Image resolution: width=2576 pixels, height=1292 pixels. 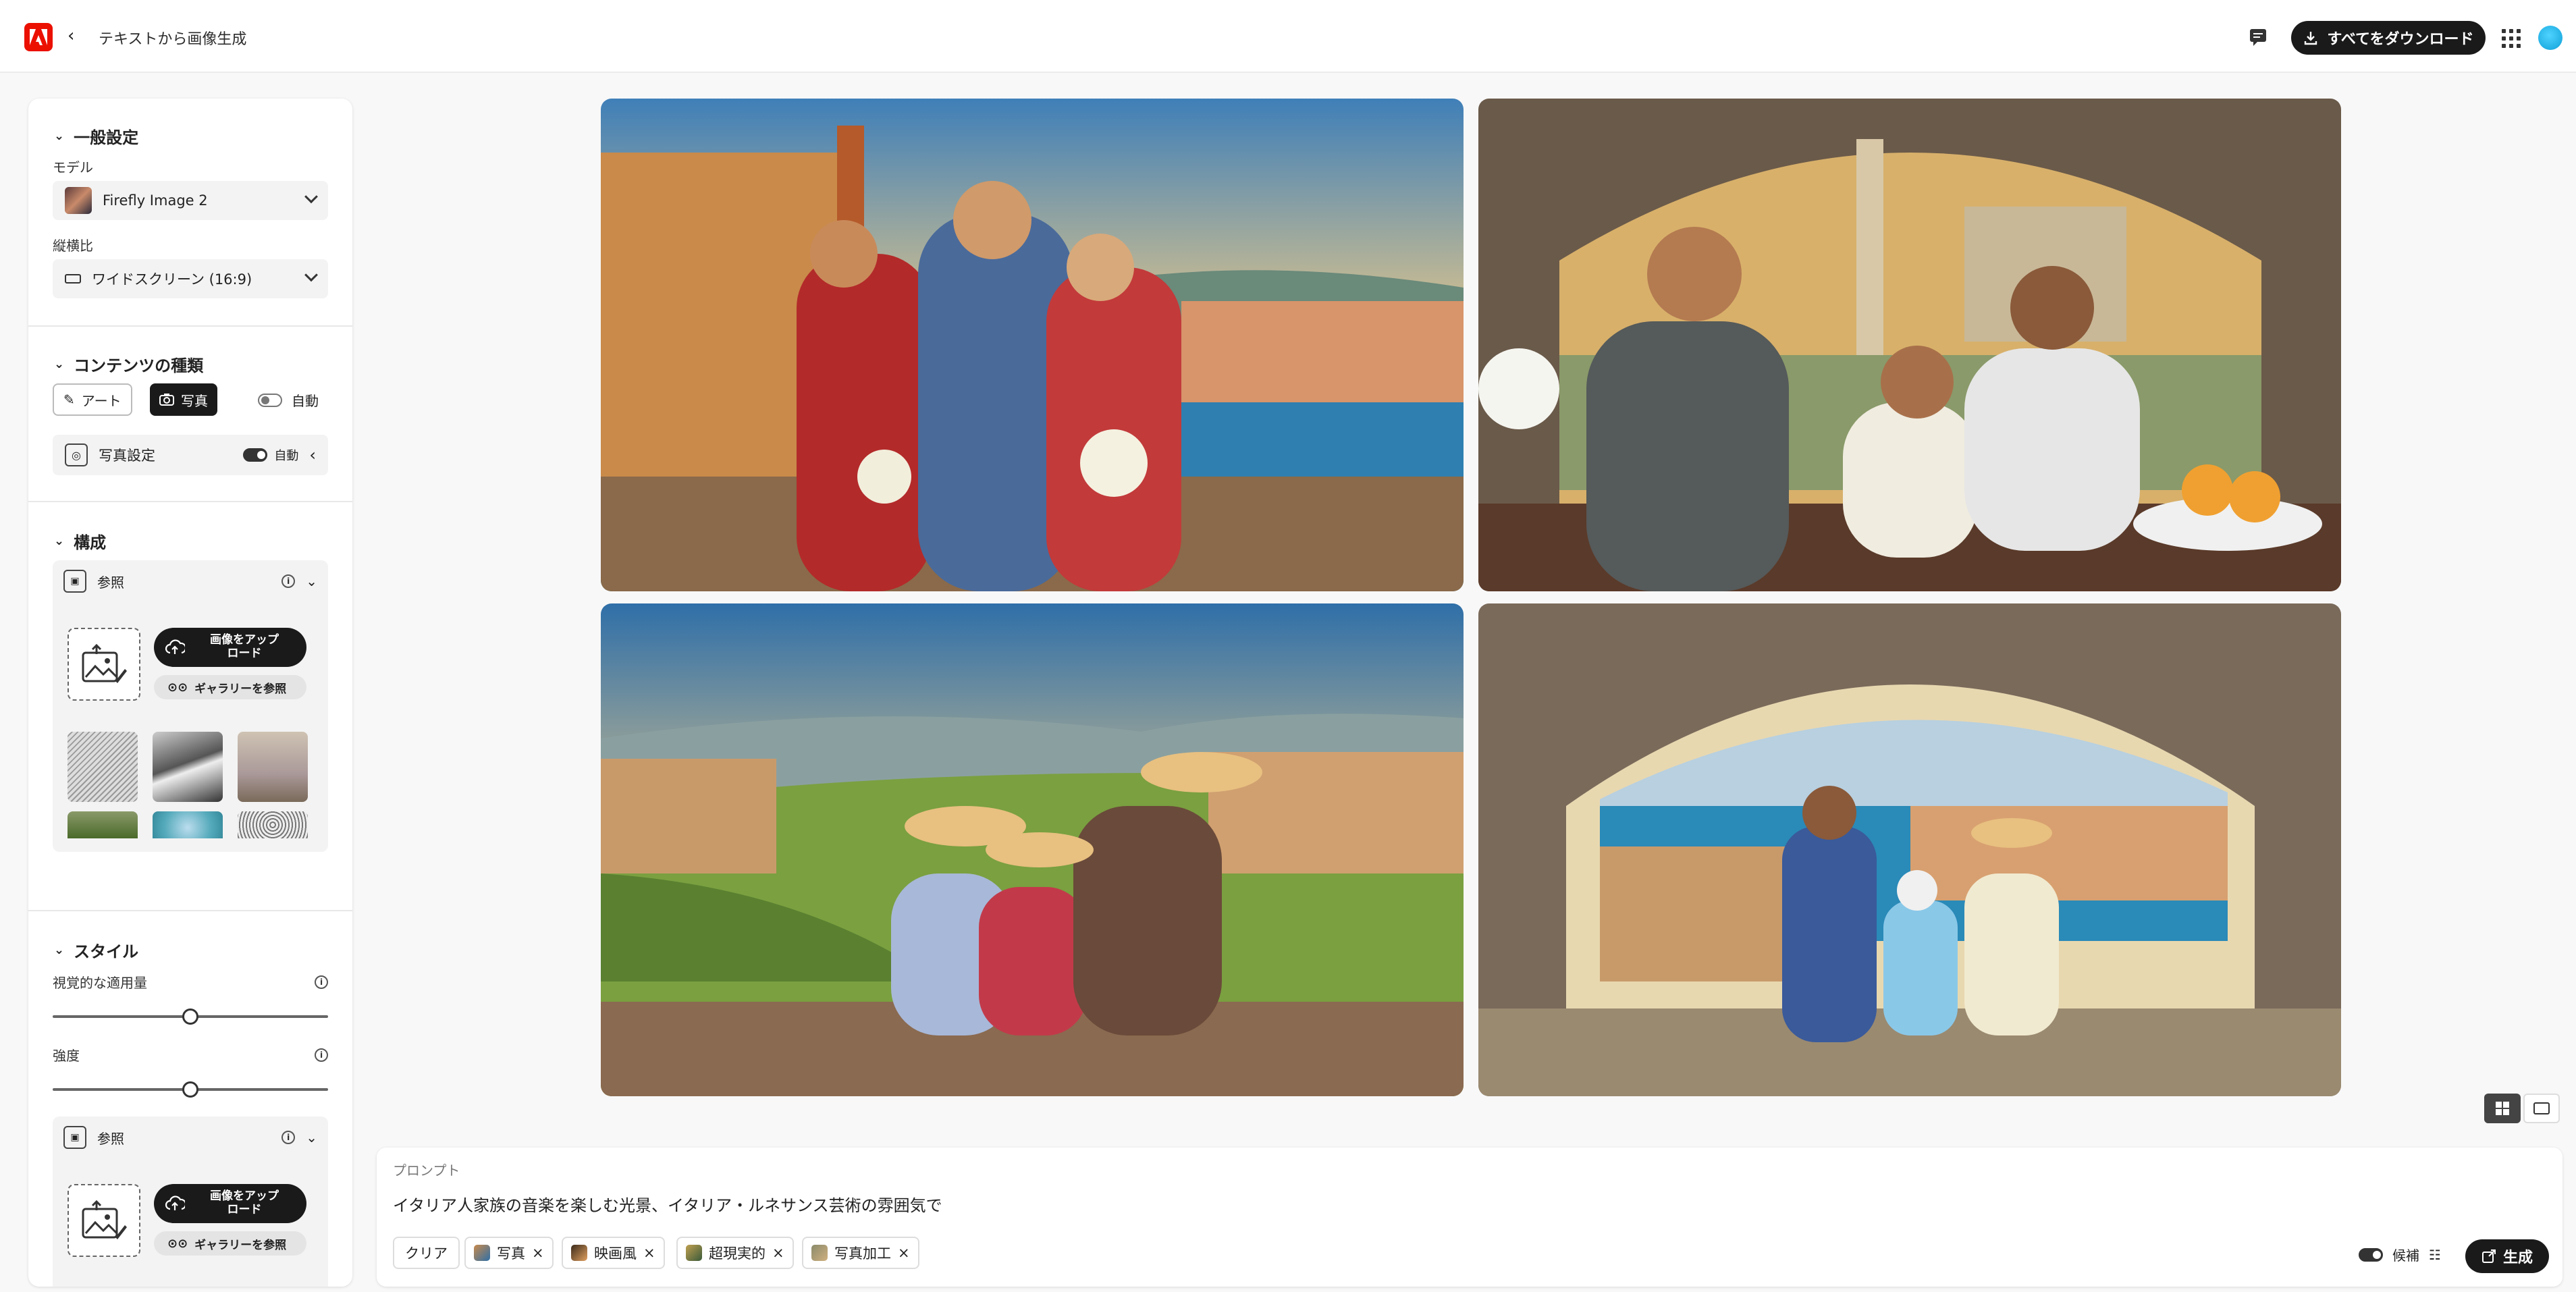 I want to click on auto-label: 自動, so click(x=305, y=401).